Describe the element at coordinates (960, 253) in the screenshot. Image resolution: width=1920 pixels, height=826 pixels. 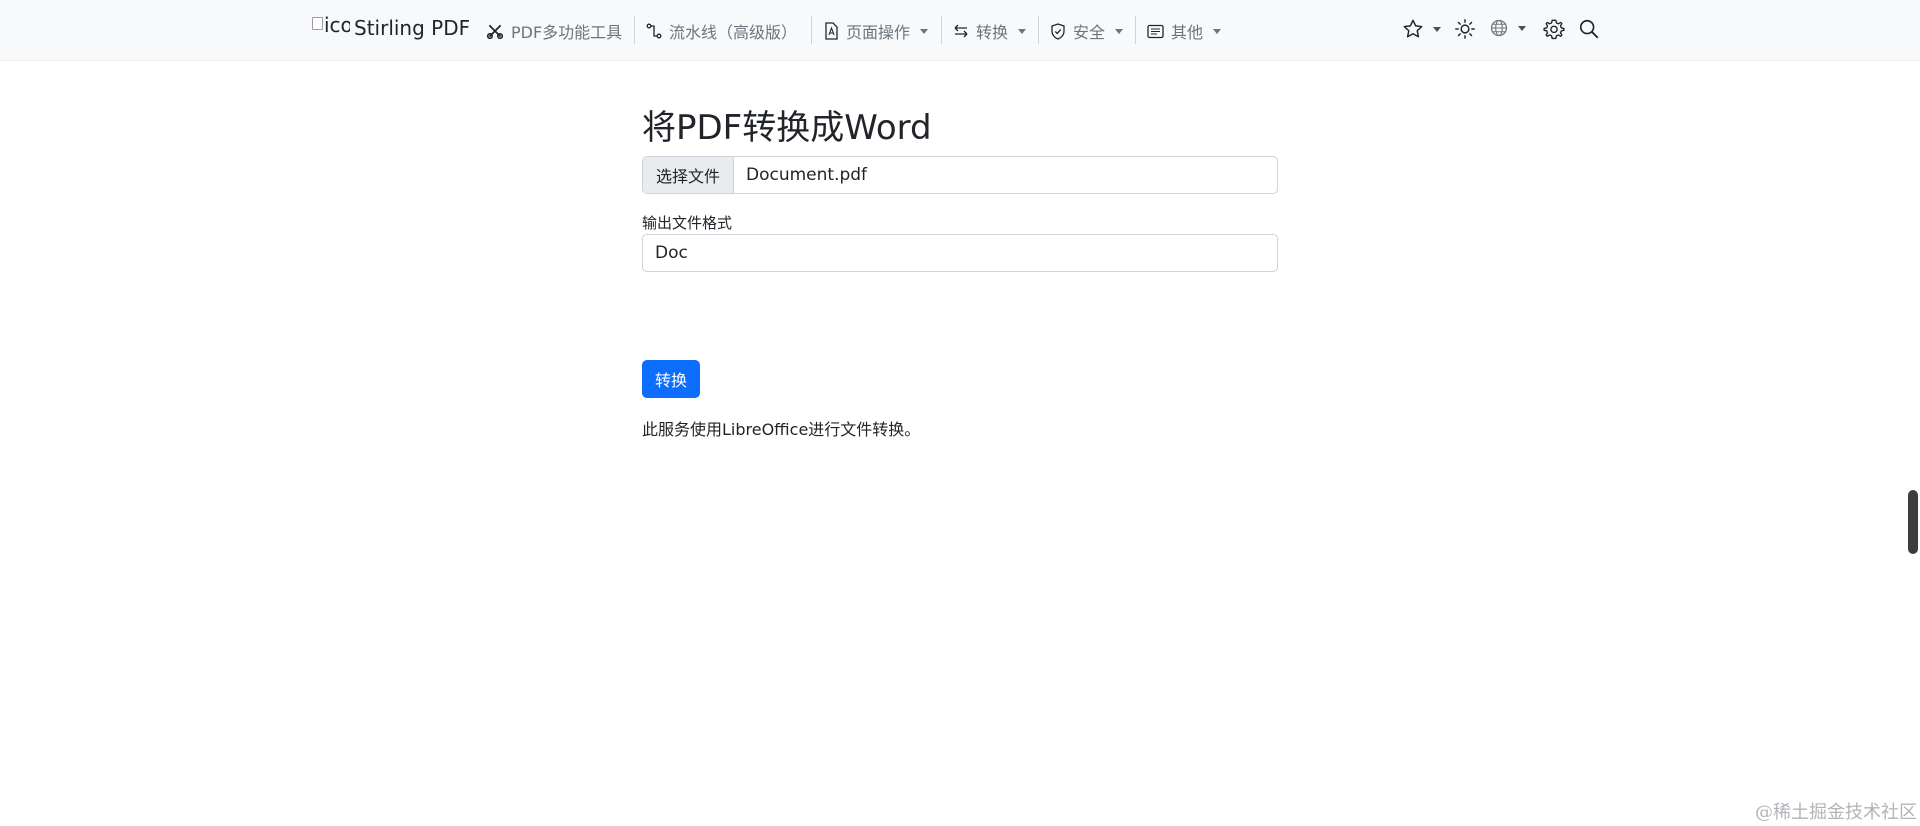
I see `output-format-select: Doc` at that location.